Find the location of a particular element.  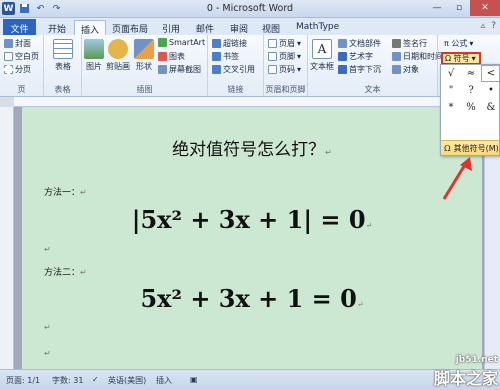

tab-references: 引用 is located at coordinates (171, 27).